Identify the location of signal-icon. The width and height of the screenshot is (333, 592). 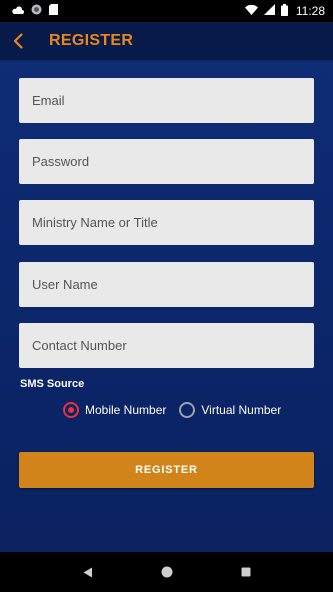
(269, 11).